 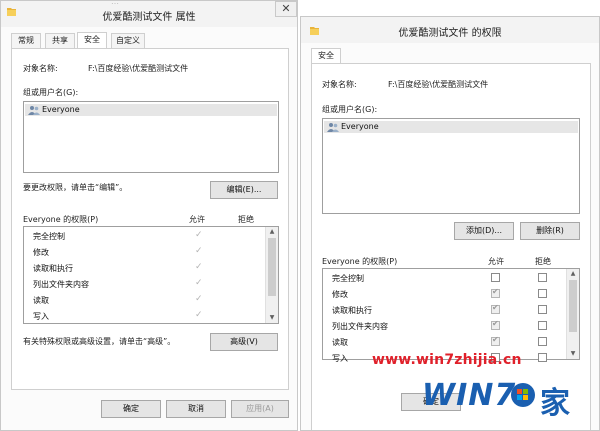 What do you see at coordinates (131, 409) in the screenshot?
I see `ok-button: 确定` at bounding box center [131, 409].